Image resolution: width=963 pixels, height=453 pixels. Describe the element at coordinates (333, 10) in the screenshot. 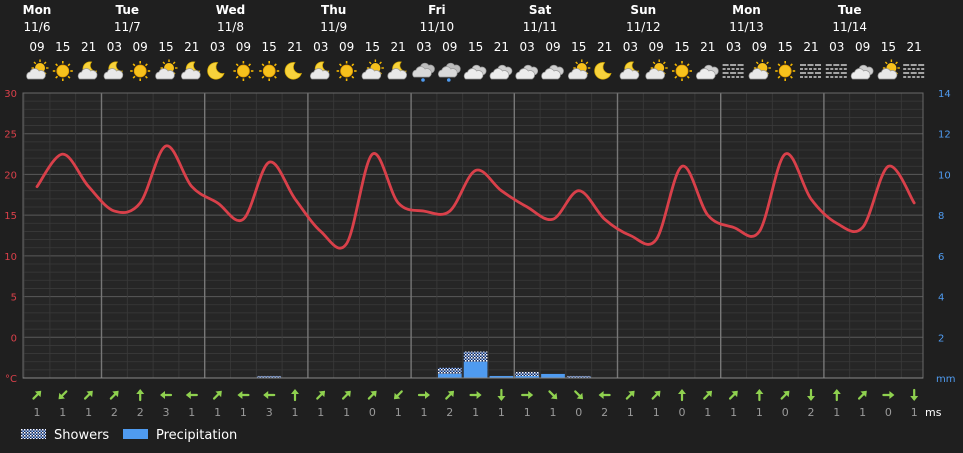

I see `day-label: Thu` at that location.